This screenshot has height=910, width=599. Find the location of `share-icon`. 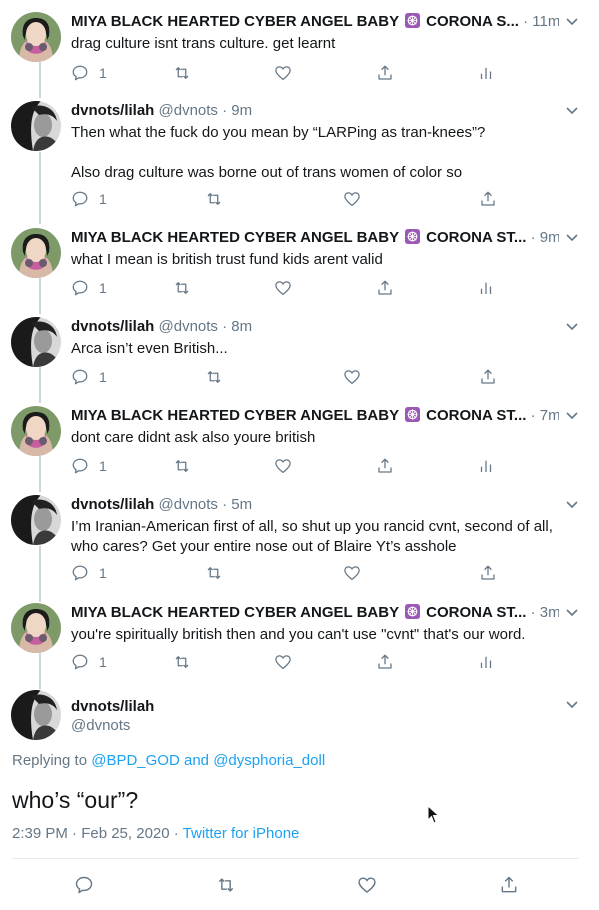

share-icon is located at coordinates (385, 72).